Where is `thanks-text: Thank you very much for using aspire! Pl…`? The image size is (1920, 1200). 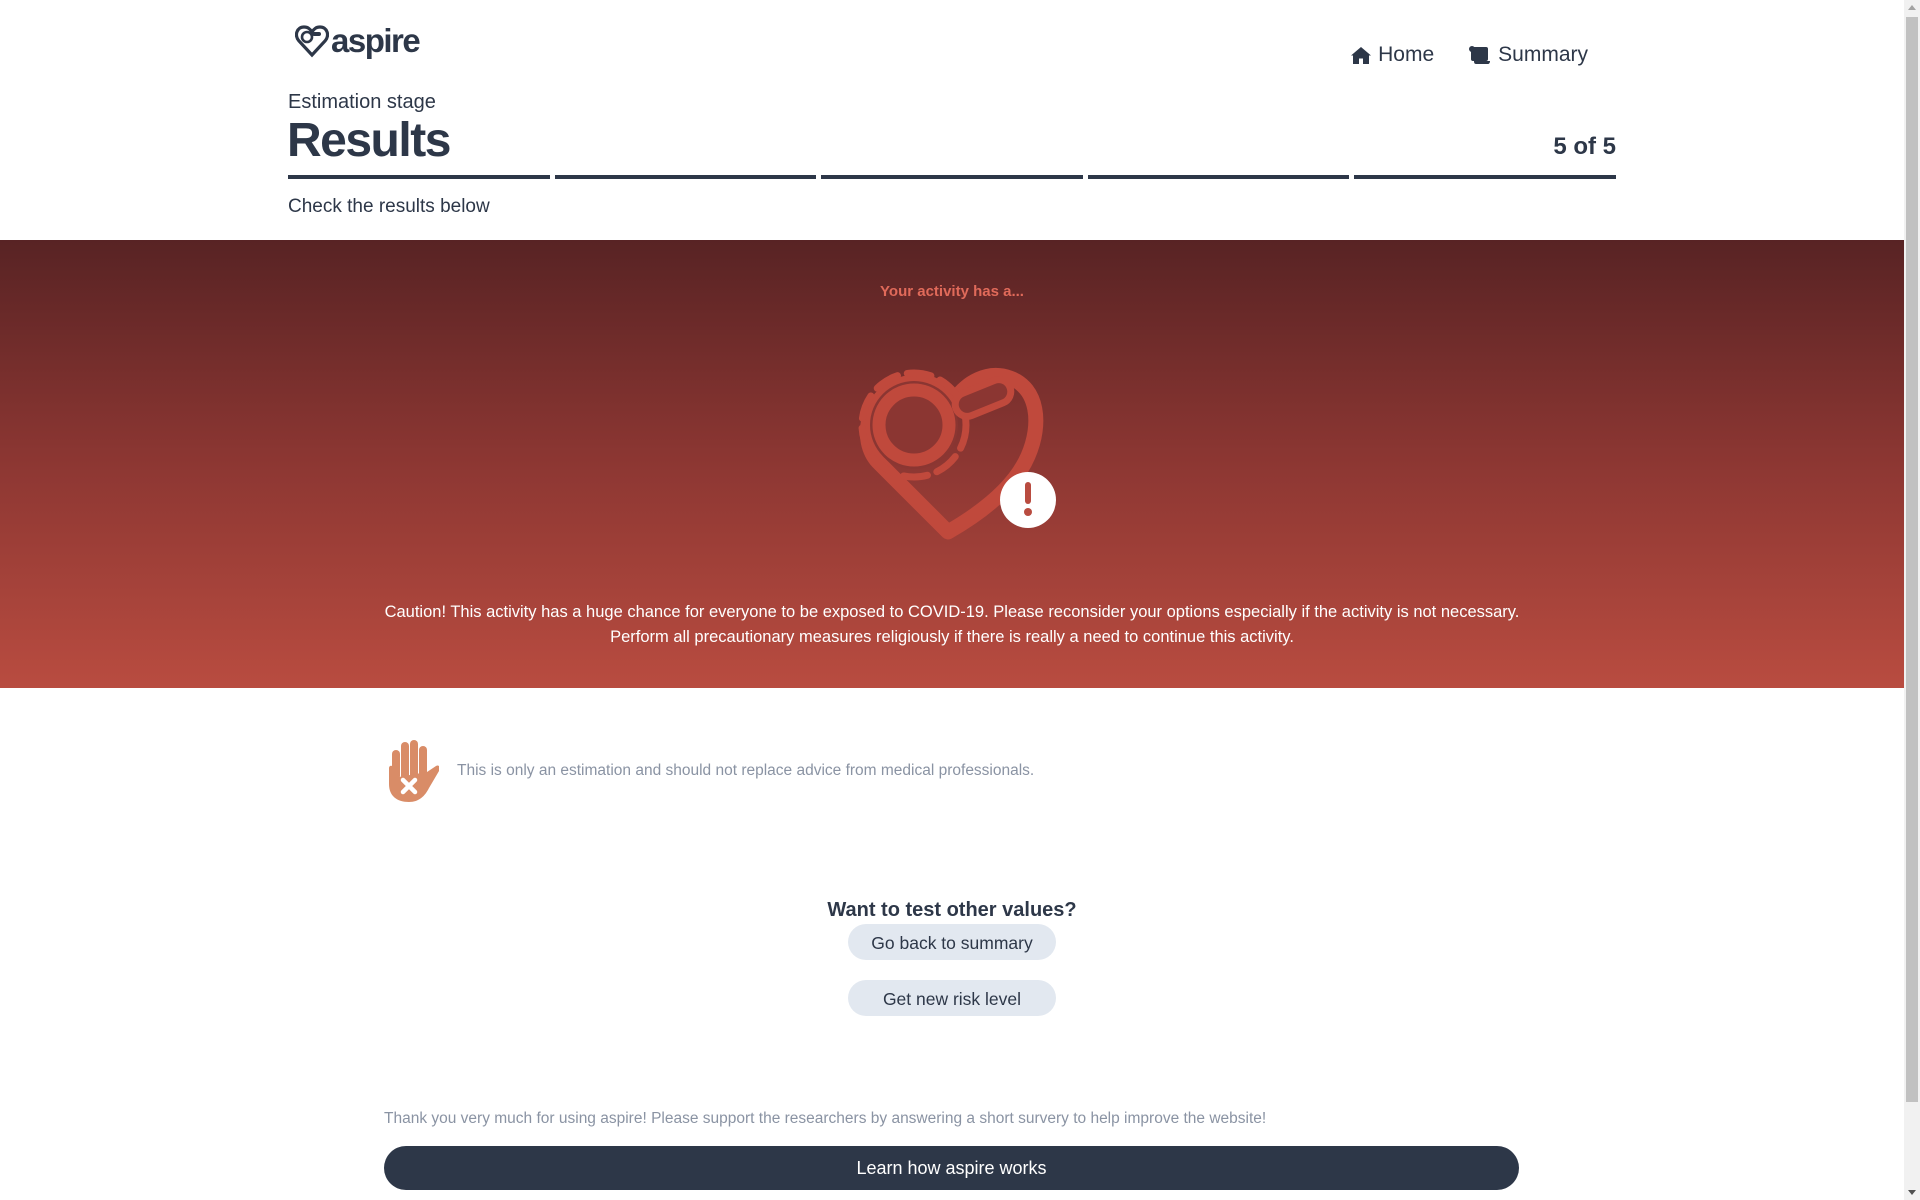 thanks-text: Thank you very much for using aspire! Pl… is located at coordinates (825, 1118).